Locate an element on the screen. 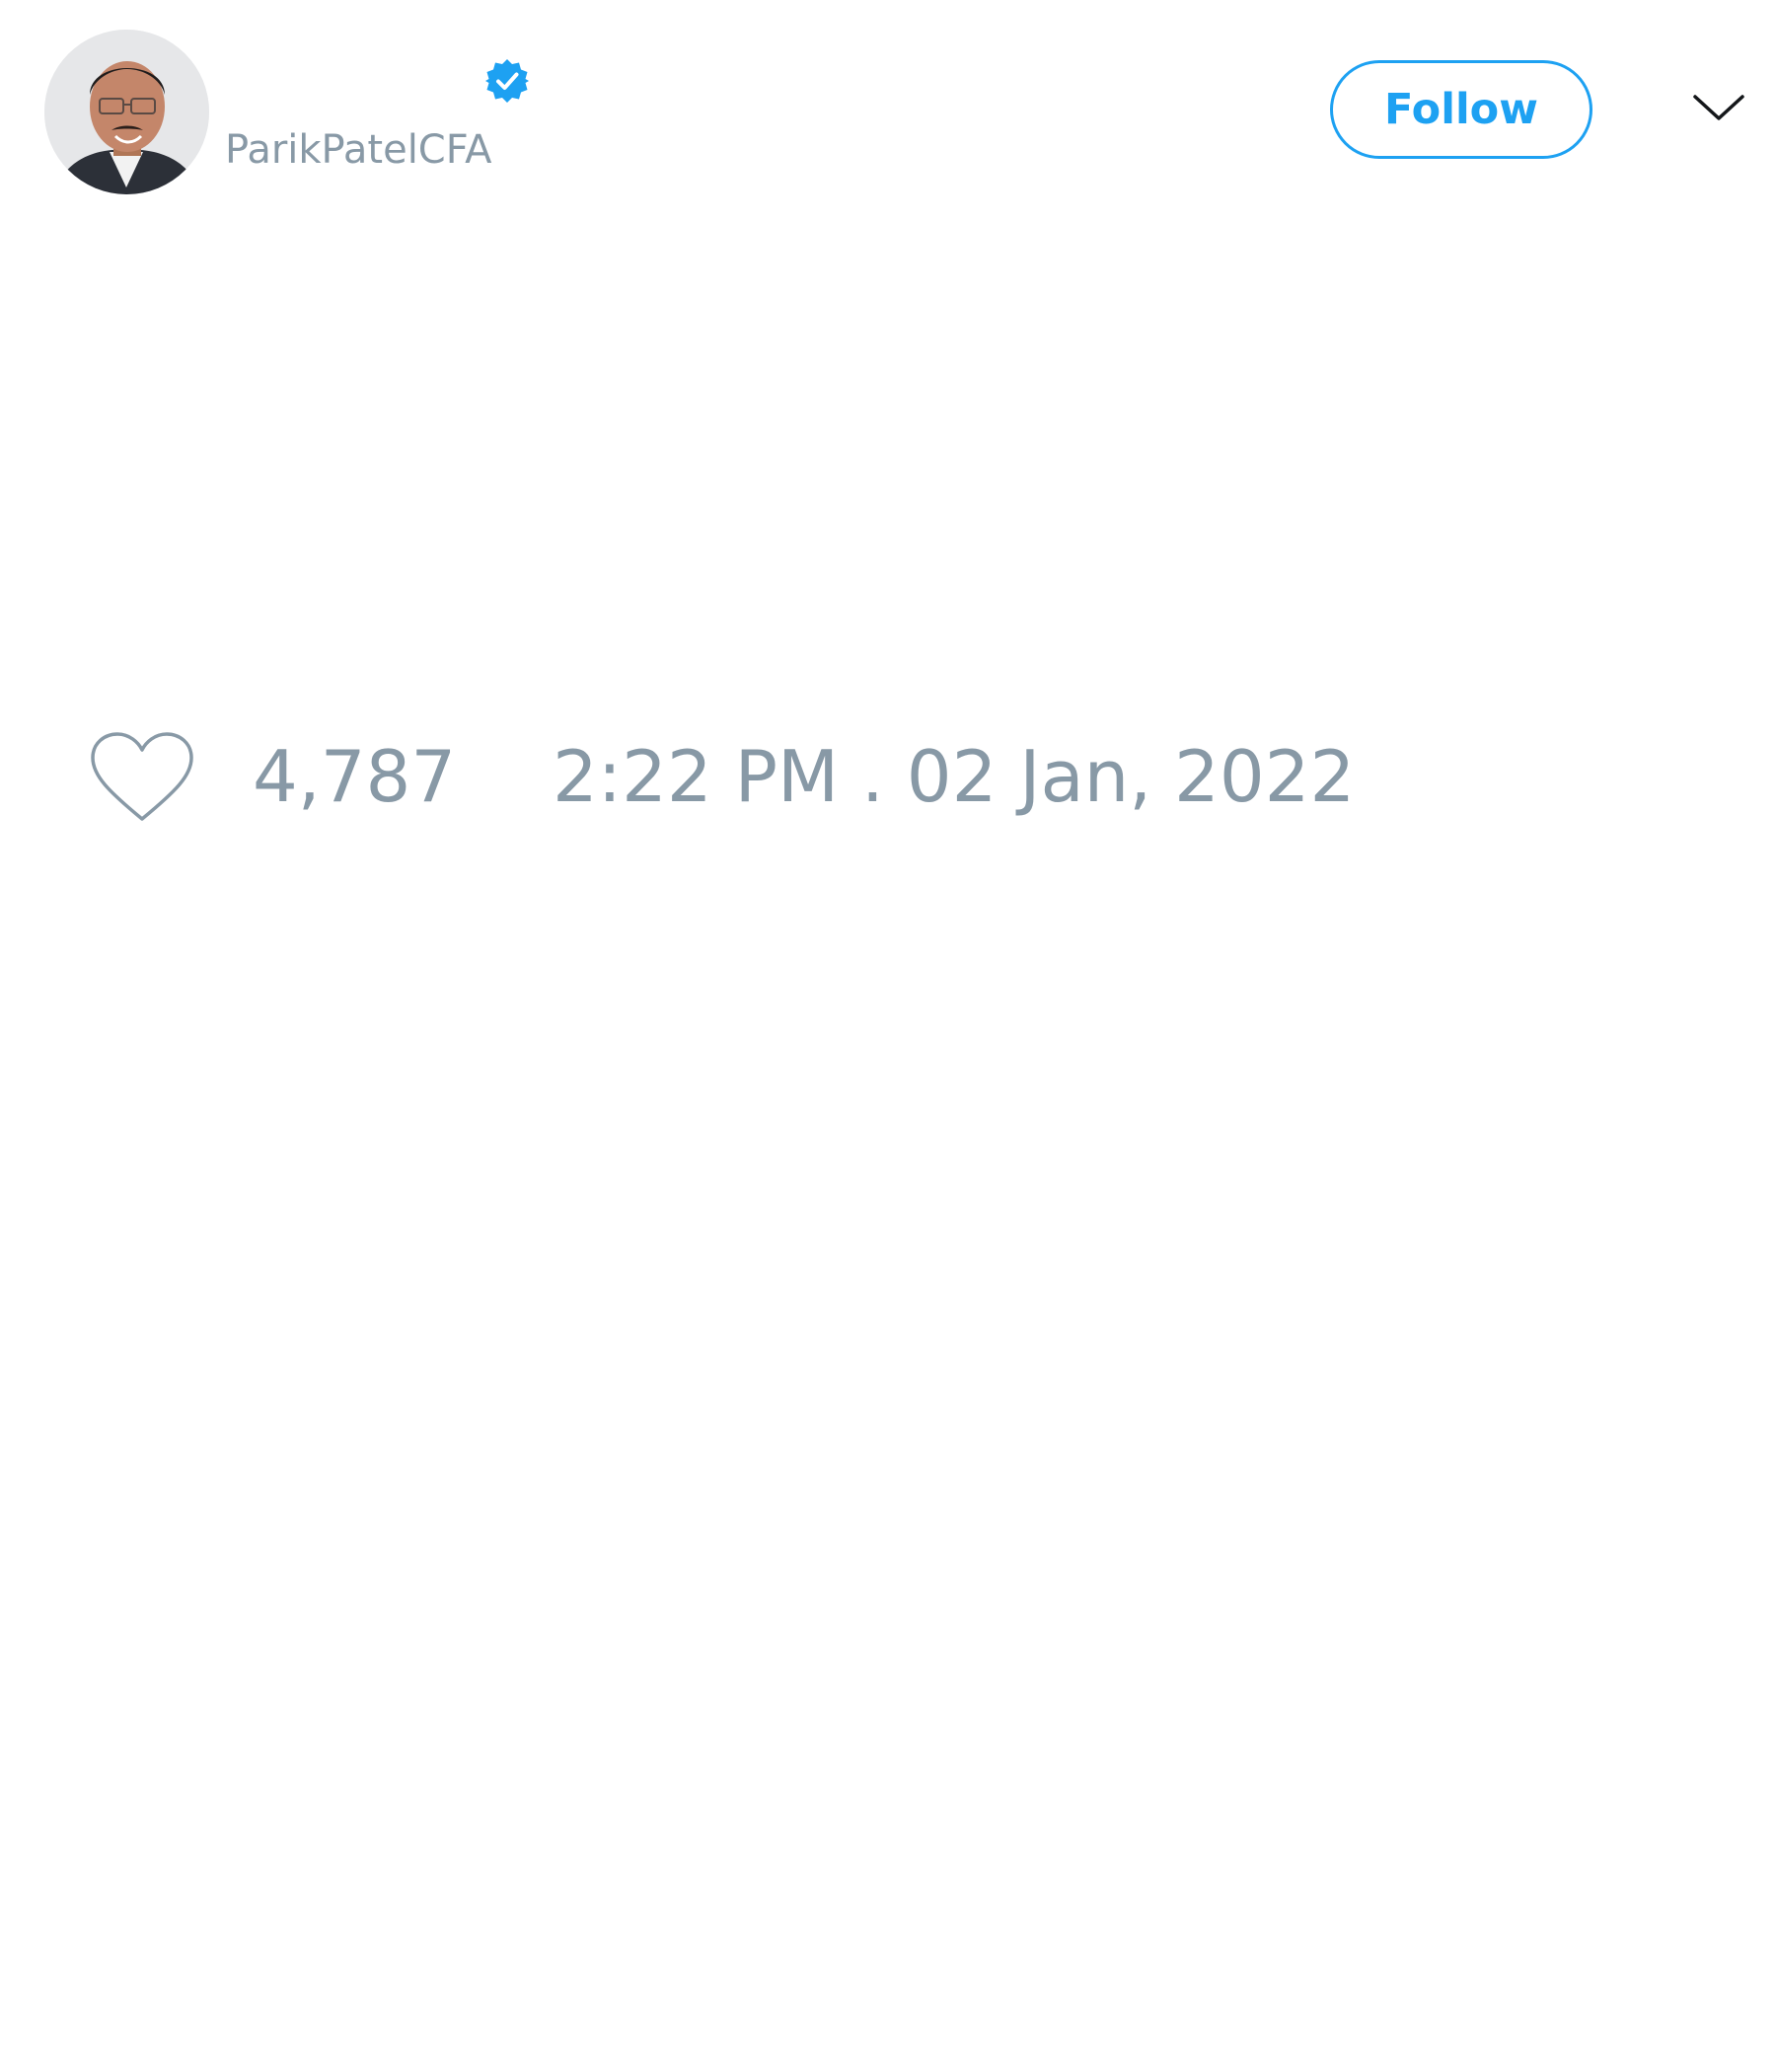  like-count: 4,787 is located at coordinates (355, 777).